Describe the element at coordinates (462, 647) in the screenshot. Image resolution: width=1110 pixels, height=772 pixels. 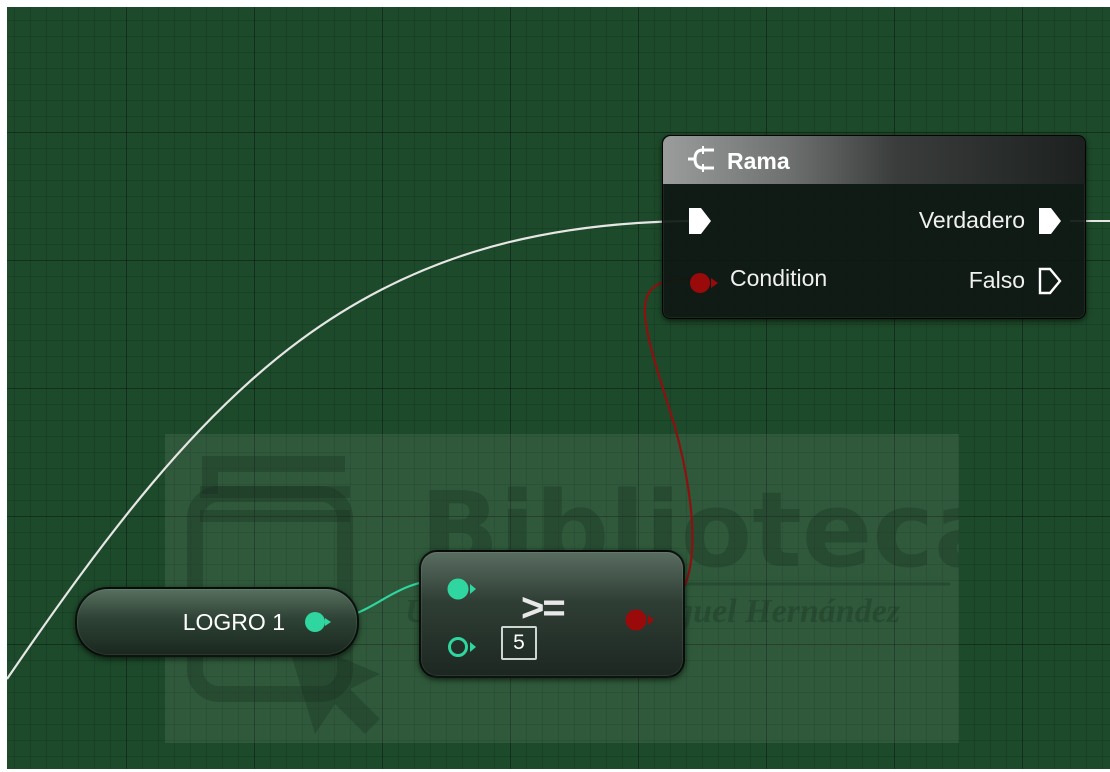
I see `compare-b-input-pin` at that location.